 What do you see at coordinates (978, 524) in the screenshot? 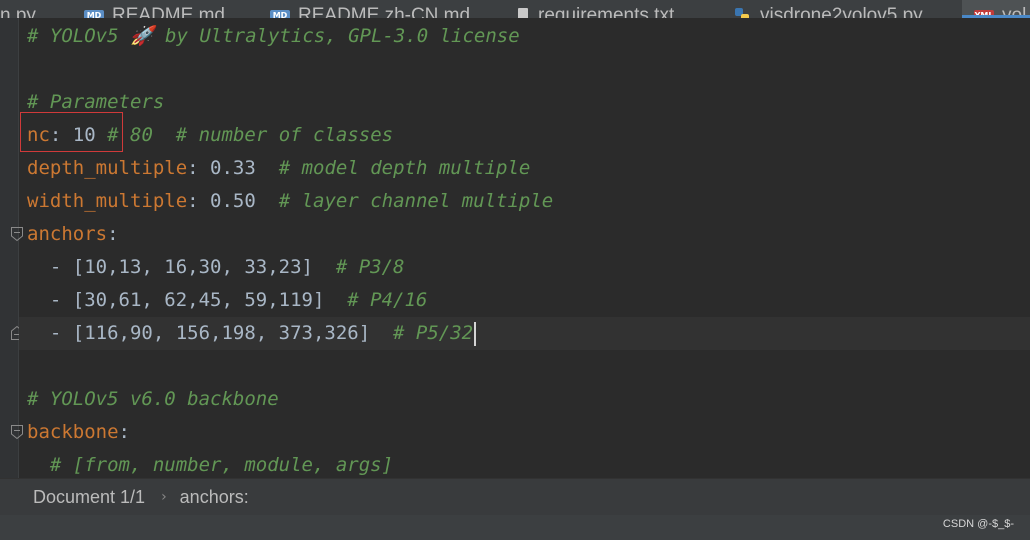
I see `watermark: CSDN @-$_$-` at bounding box center [978, 524].